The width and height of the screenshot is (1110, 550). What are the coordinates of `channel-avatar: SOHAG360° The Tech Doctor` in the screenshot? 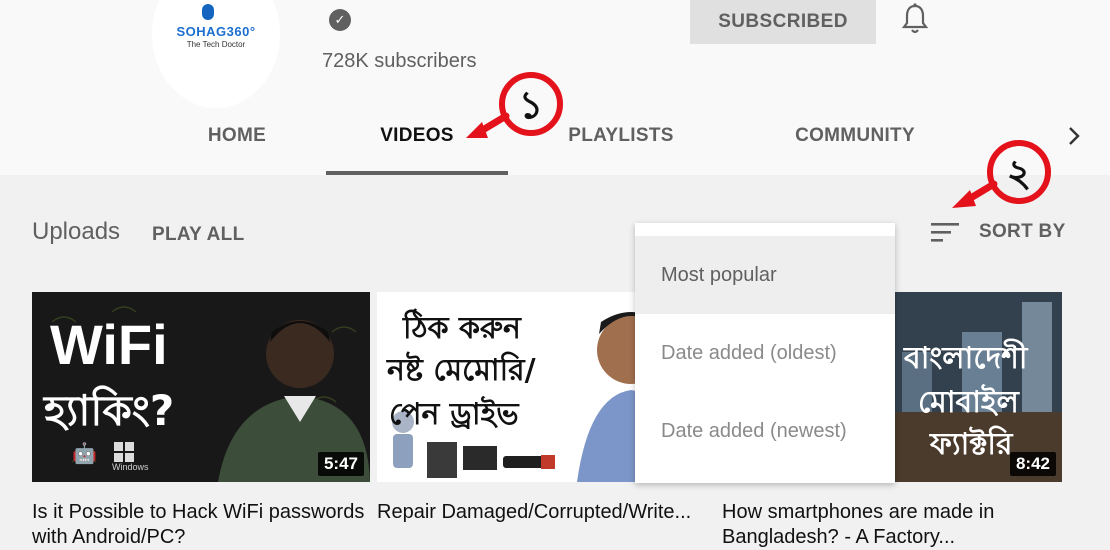 It's located at (216, 54).